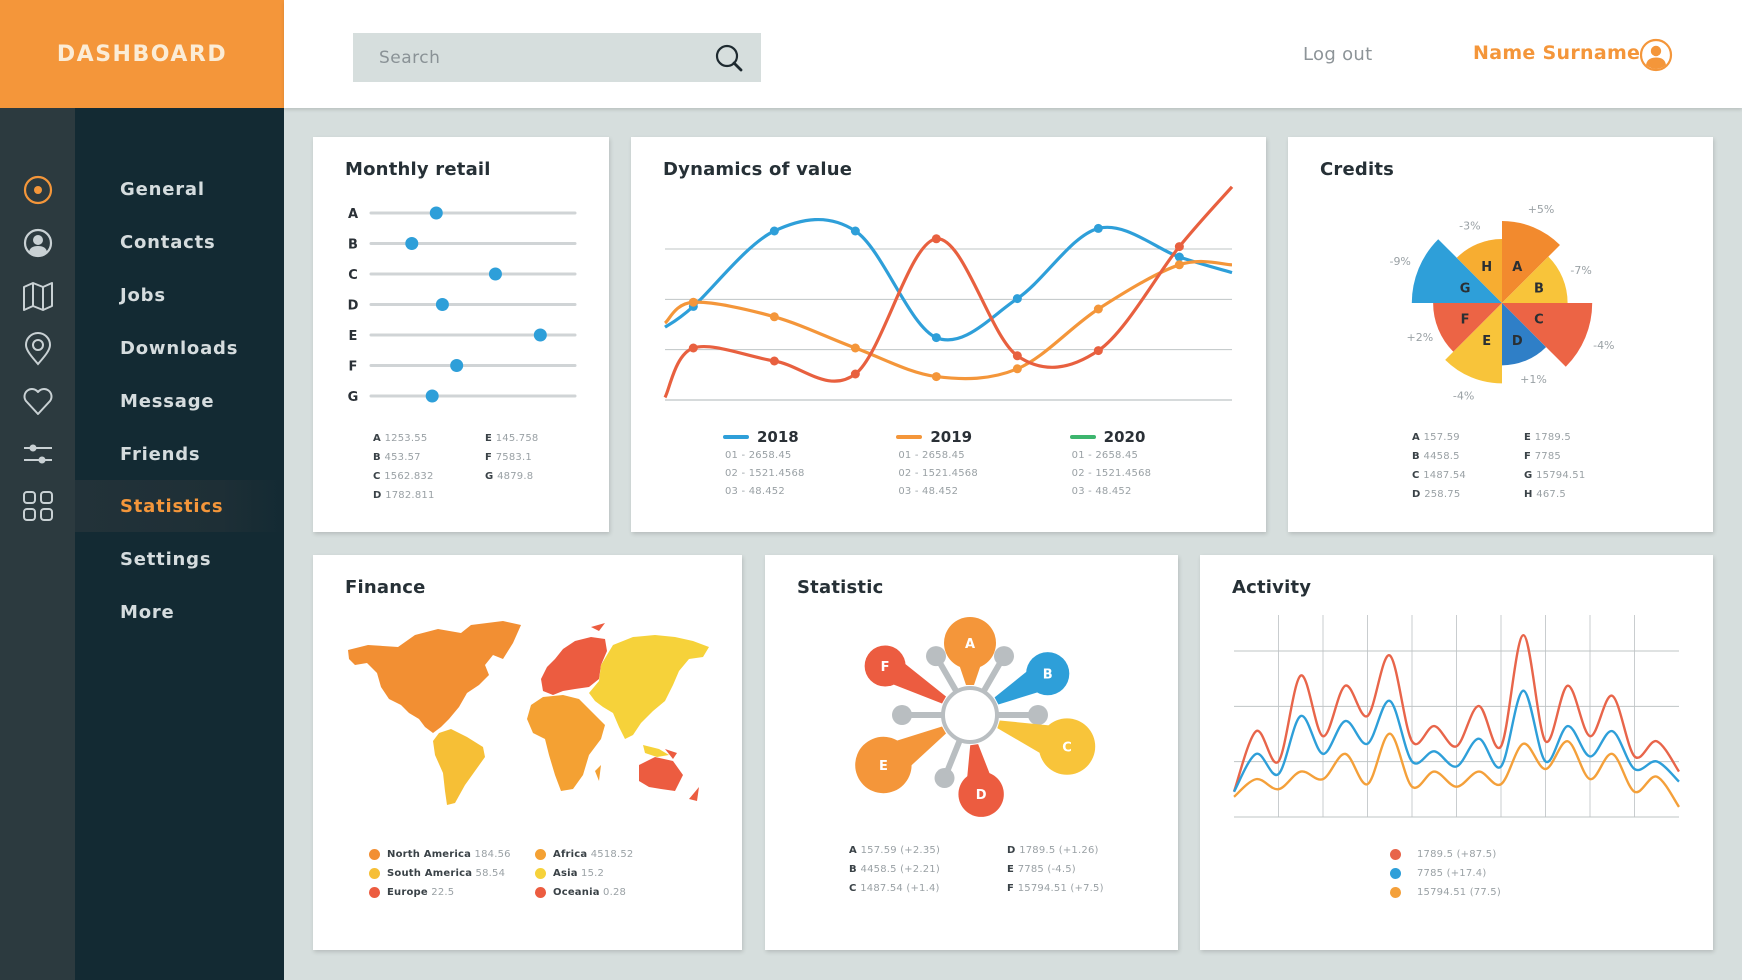 This screenshot has width=1742, height=980. Describe the element at coordinates (1490, 892) in the screenshot. I see `legend-item: 15794.51 (77.5)` at that location.